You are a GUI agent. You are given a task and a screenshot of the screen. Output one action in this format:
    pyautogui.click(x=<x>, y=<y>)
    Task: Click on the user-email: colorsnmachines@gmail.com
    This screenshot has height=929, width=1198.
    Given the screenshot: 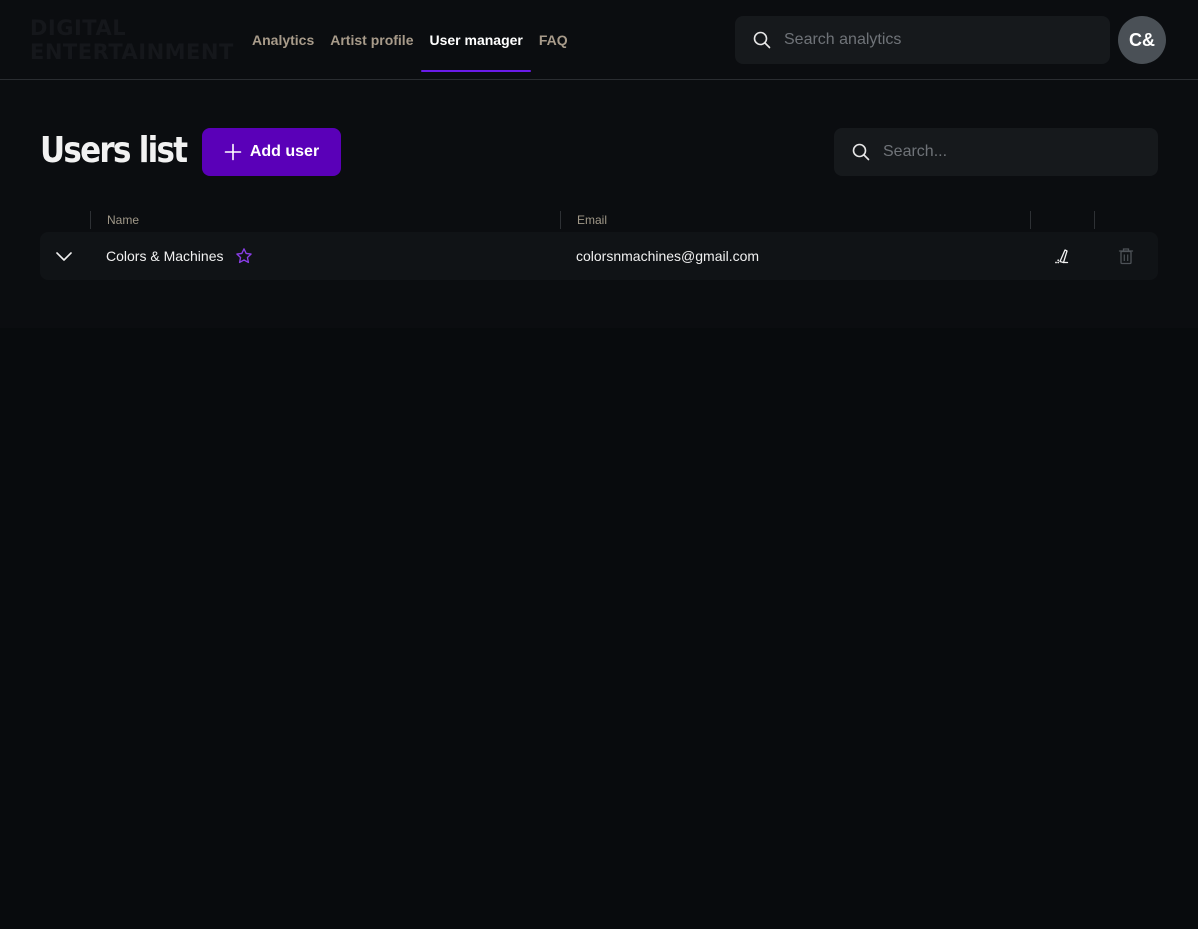 What is the action you would take?
    pyautogui.click(x=668, y=256)
    